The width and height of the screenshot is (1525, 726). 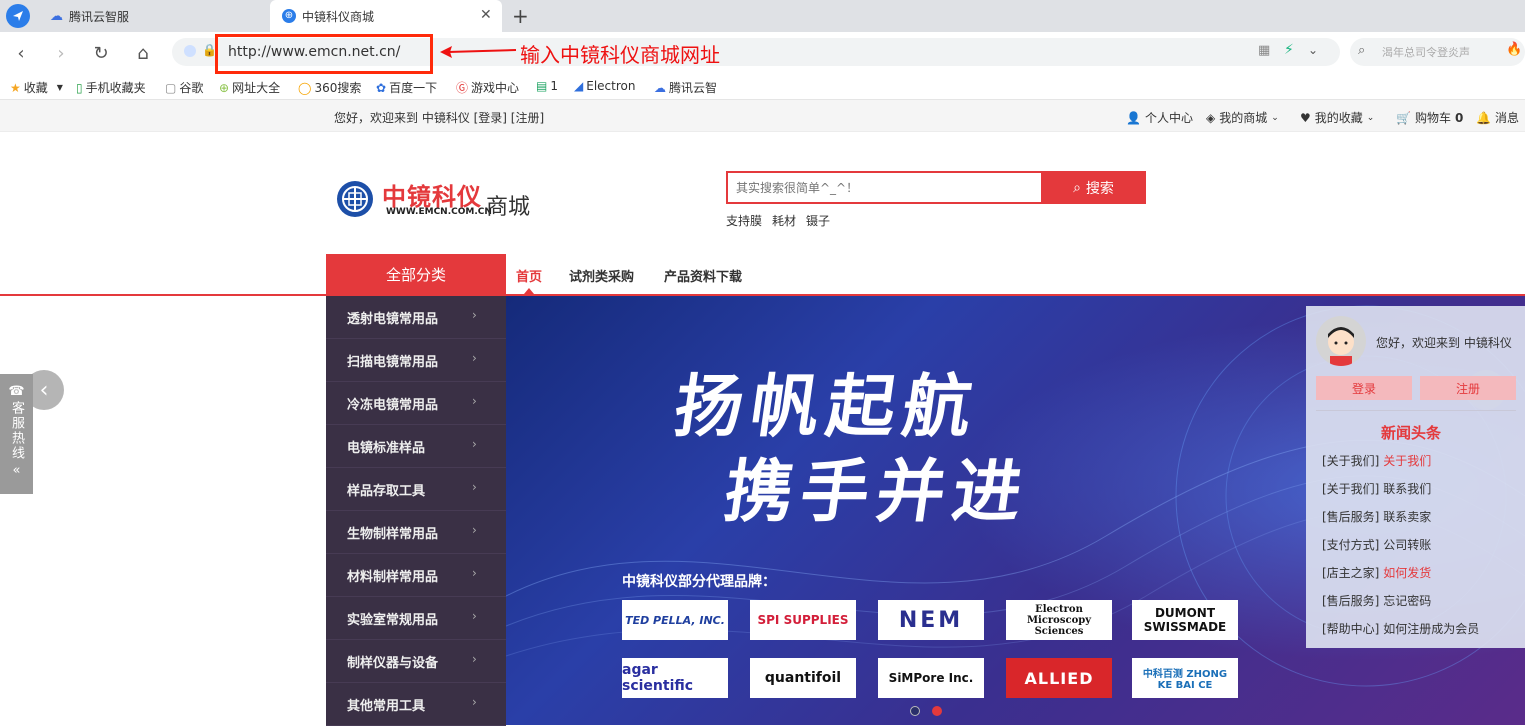 I want to click on carousel-dot, so click(x=915, y=711).